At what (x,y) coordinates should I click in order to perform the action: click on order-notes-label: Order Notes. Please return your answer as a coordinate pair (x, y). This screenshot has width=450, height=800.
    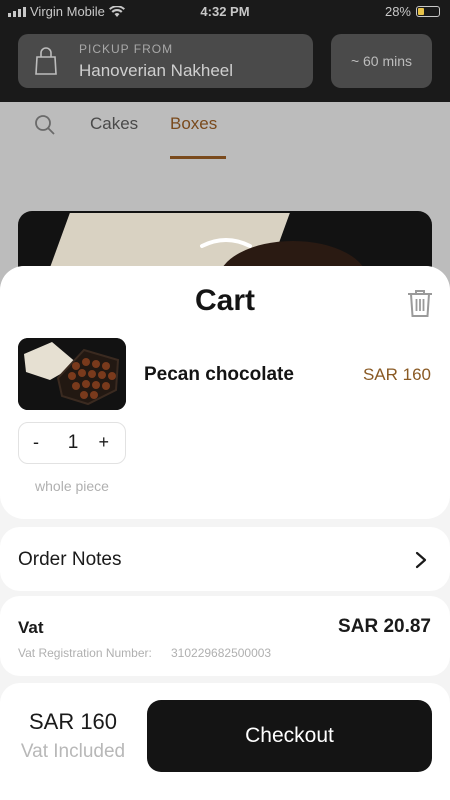
    Looking at the image, I should click on (70, 559).